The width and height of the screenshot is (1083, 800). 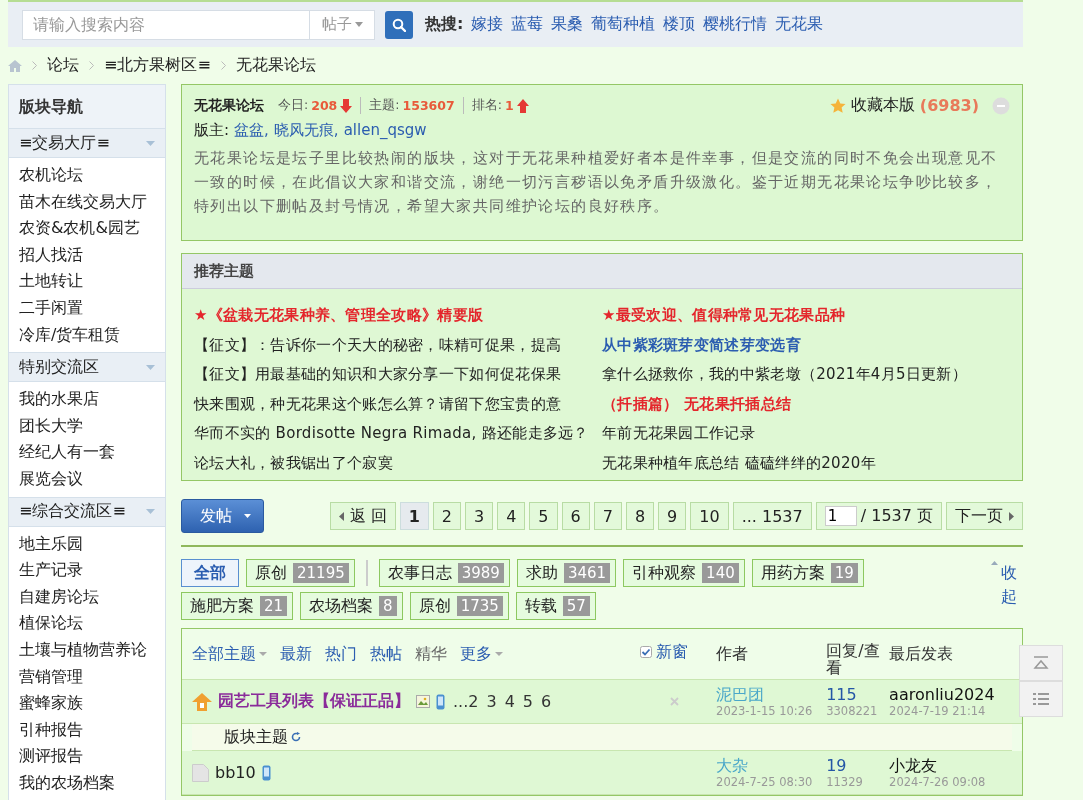 I want to click on thread-page-link: 6, so click(x=546, y=701).